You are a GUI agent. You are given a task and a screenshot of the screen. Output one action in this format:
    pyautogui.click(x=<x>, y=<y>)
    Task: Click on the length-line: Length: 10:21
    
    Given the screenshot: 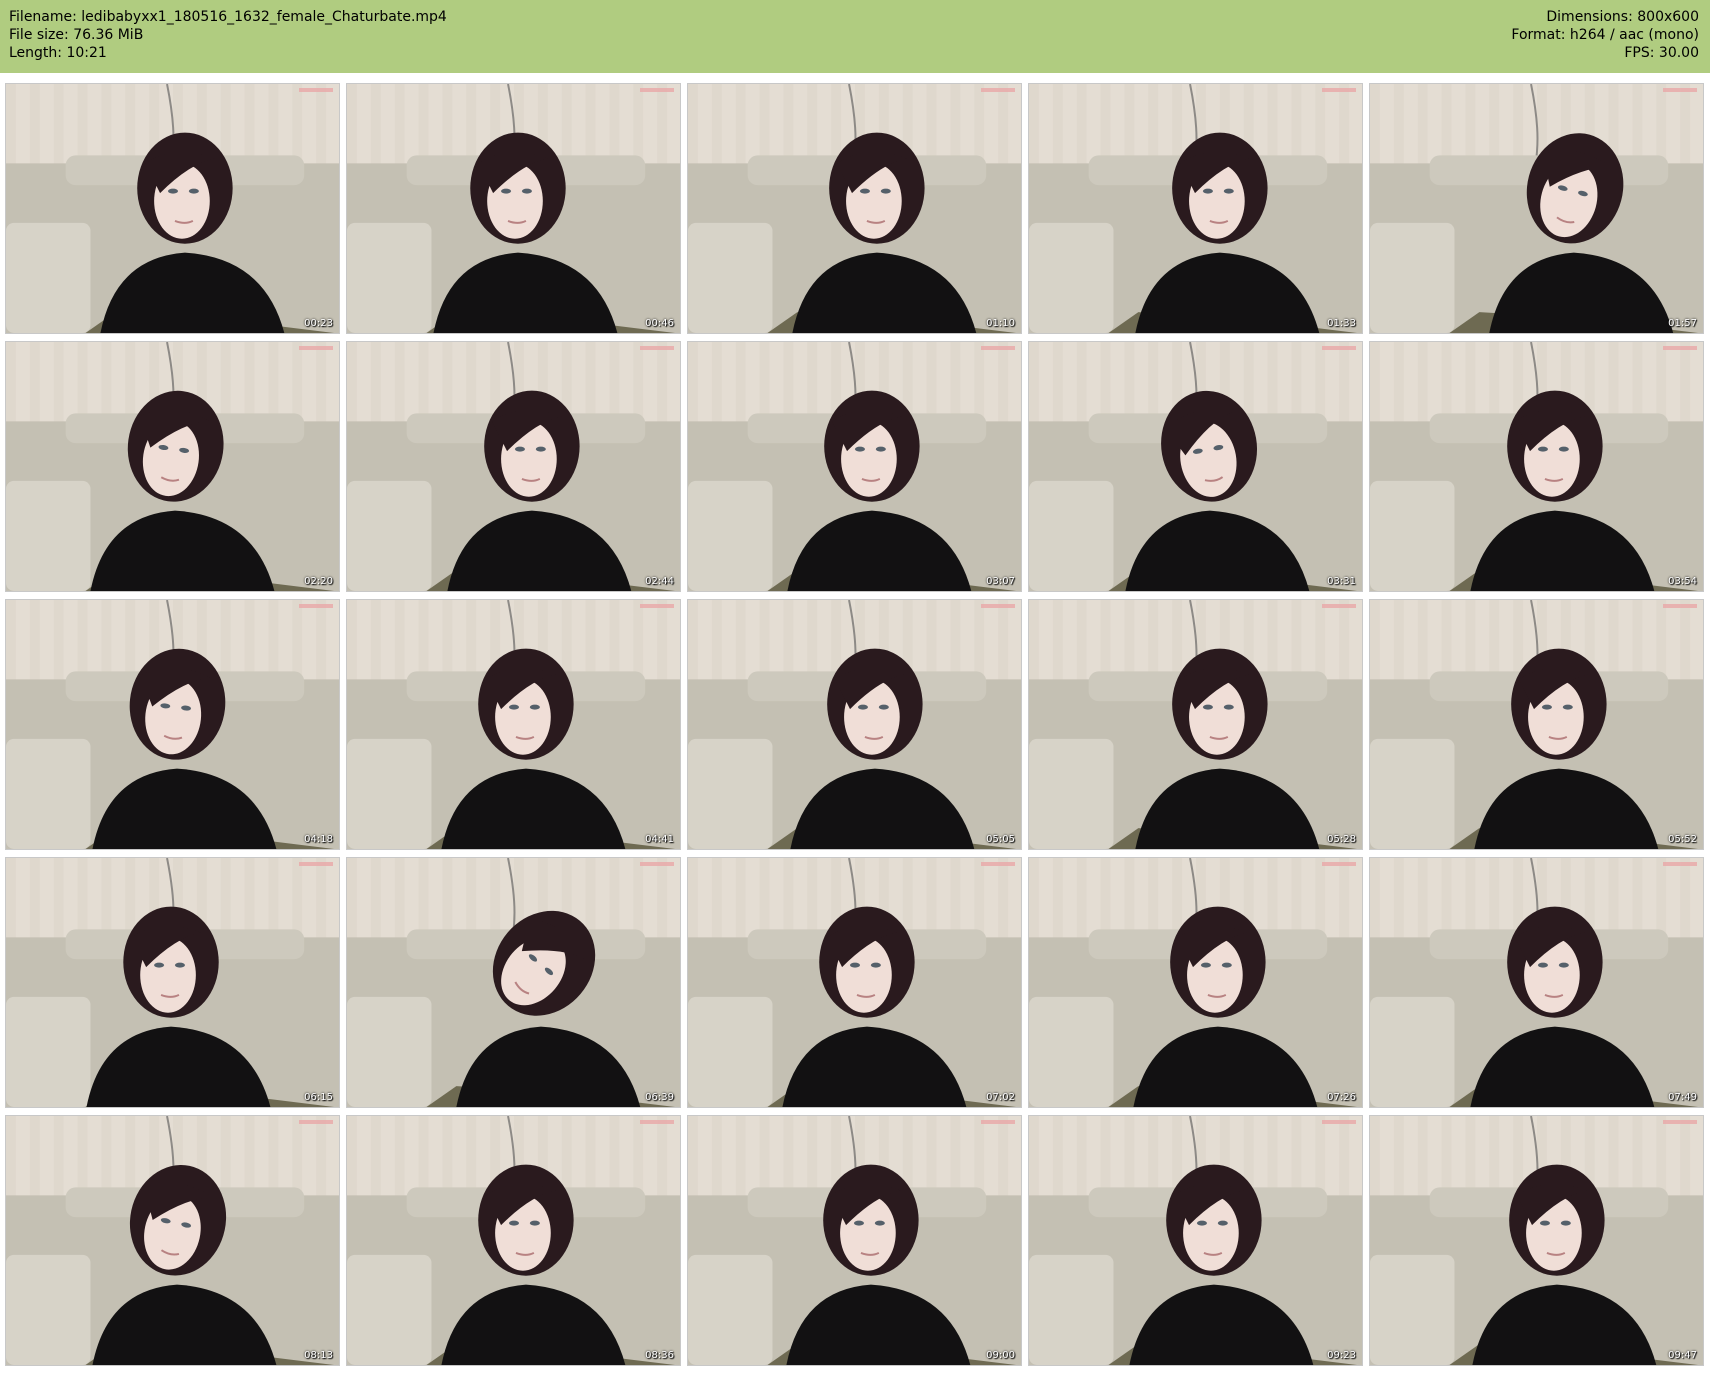 What is the action you would take?
    pyautogui.click(x=58, y=53)
    